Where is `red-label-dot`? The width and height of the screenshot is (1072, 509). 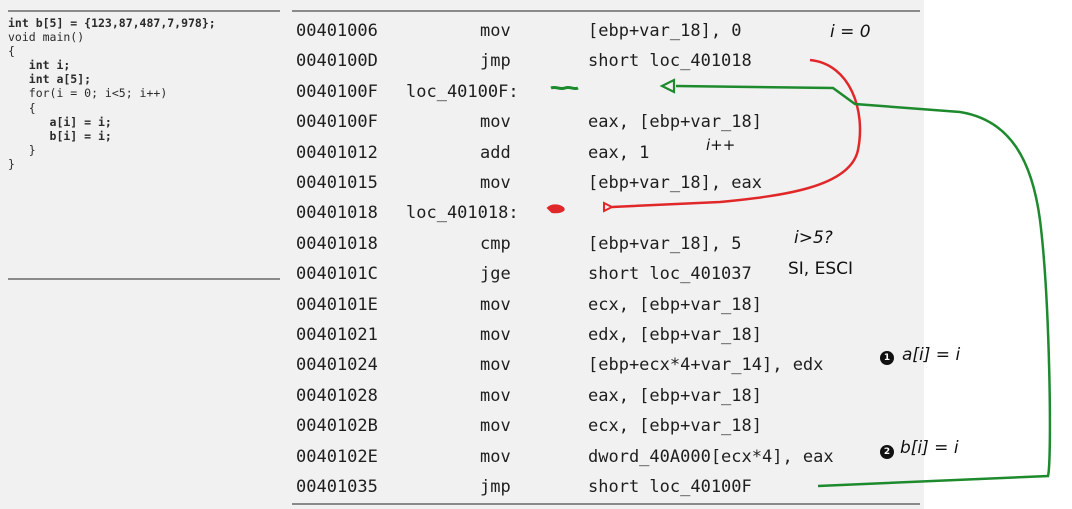
red-label-dot is located at coordinates (555, 209).